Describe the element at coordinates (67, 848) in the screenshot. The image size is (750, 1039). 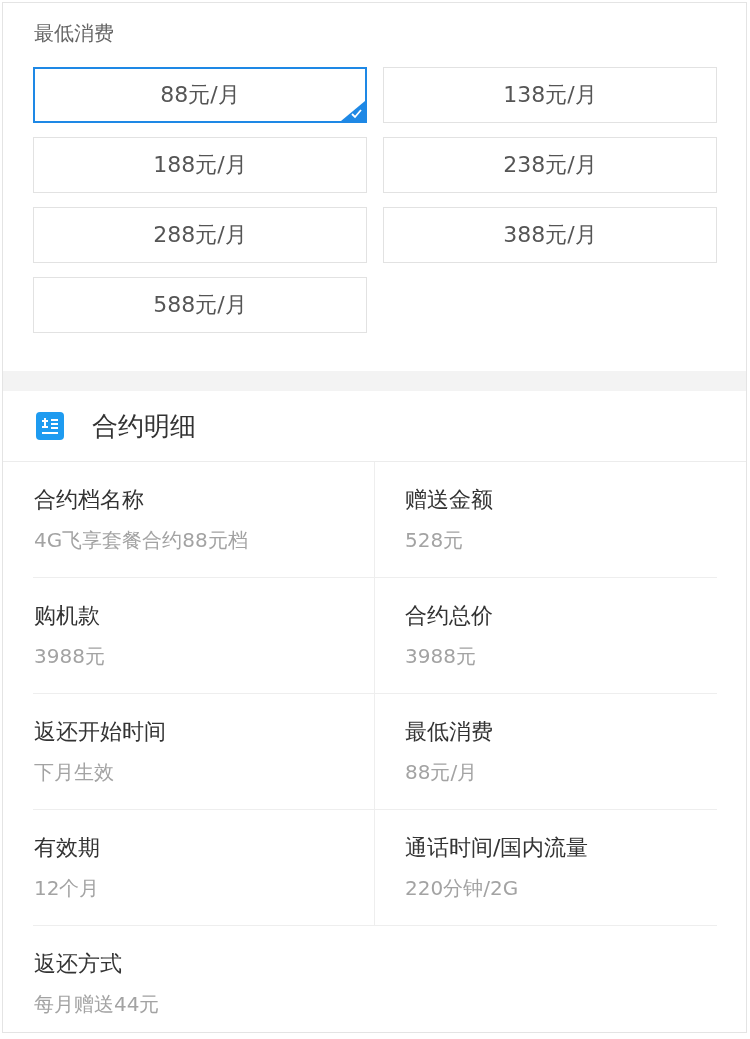
I see `detail-label: 有效期` at that location.